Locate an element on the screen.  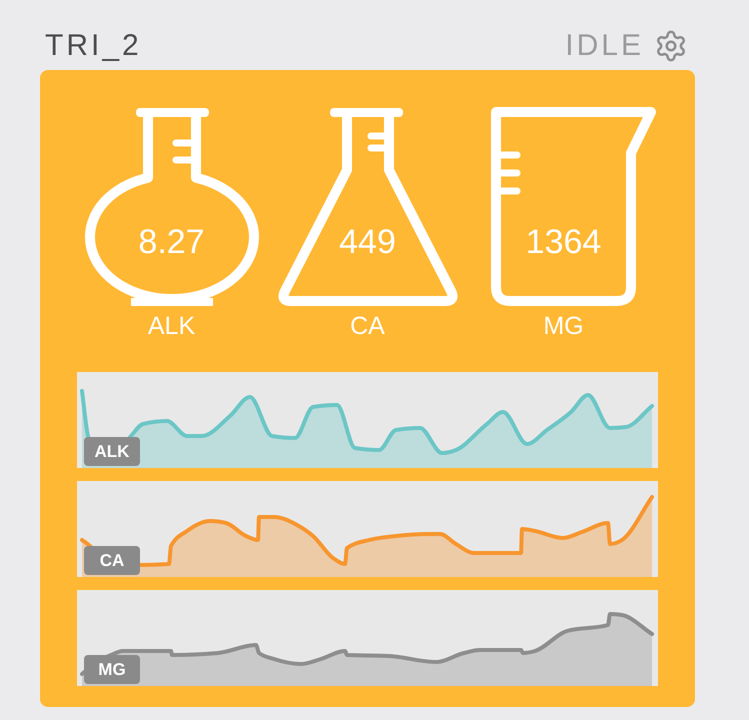
vessel-reading: 8.27 is located at coordinates (171, 242).